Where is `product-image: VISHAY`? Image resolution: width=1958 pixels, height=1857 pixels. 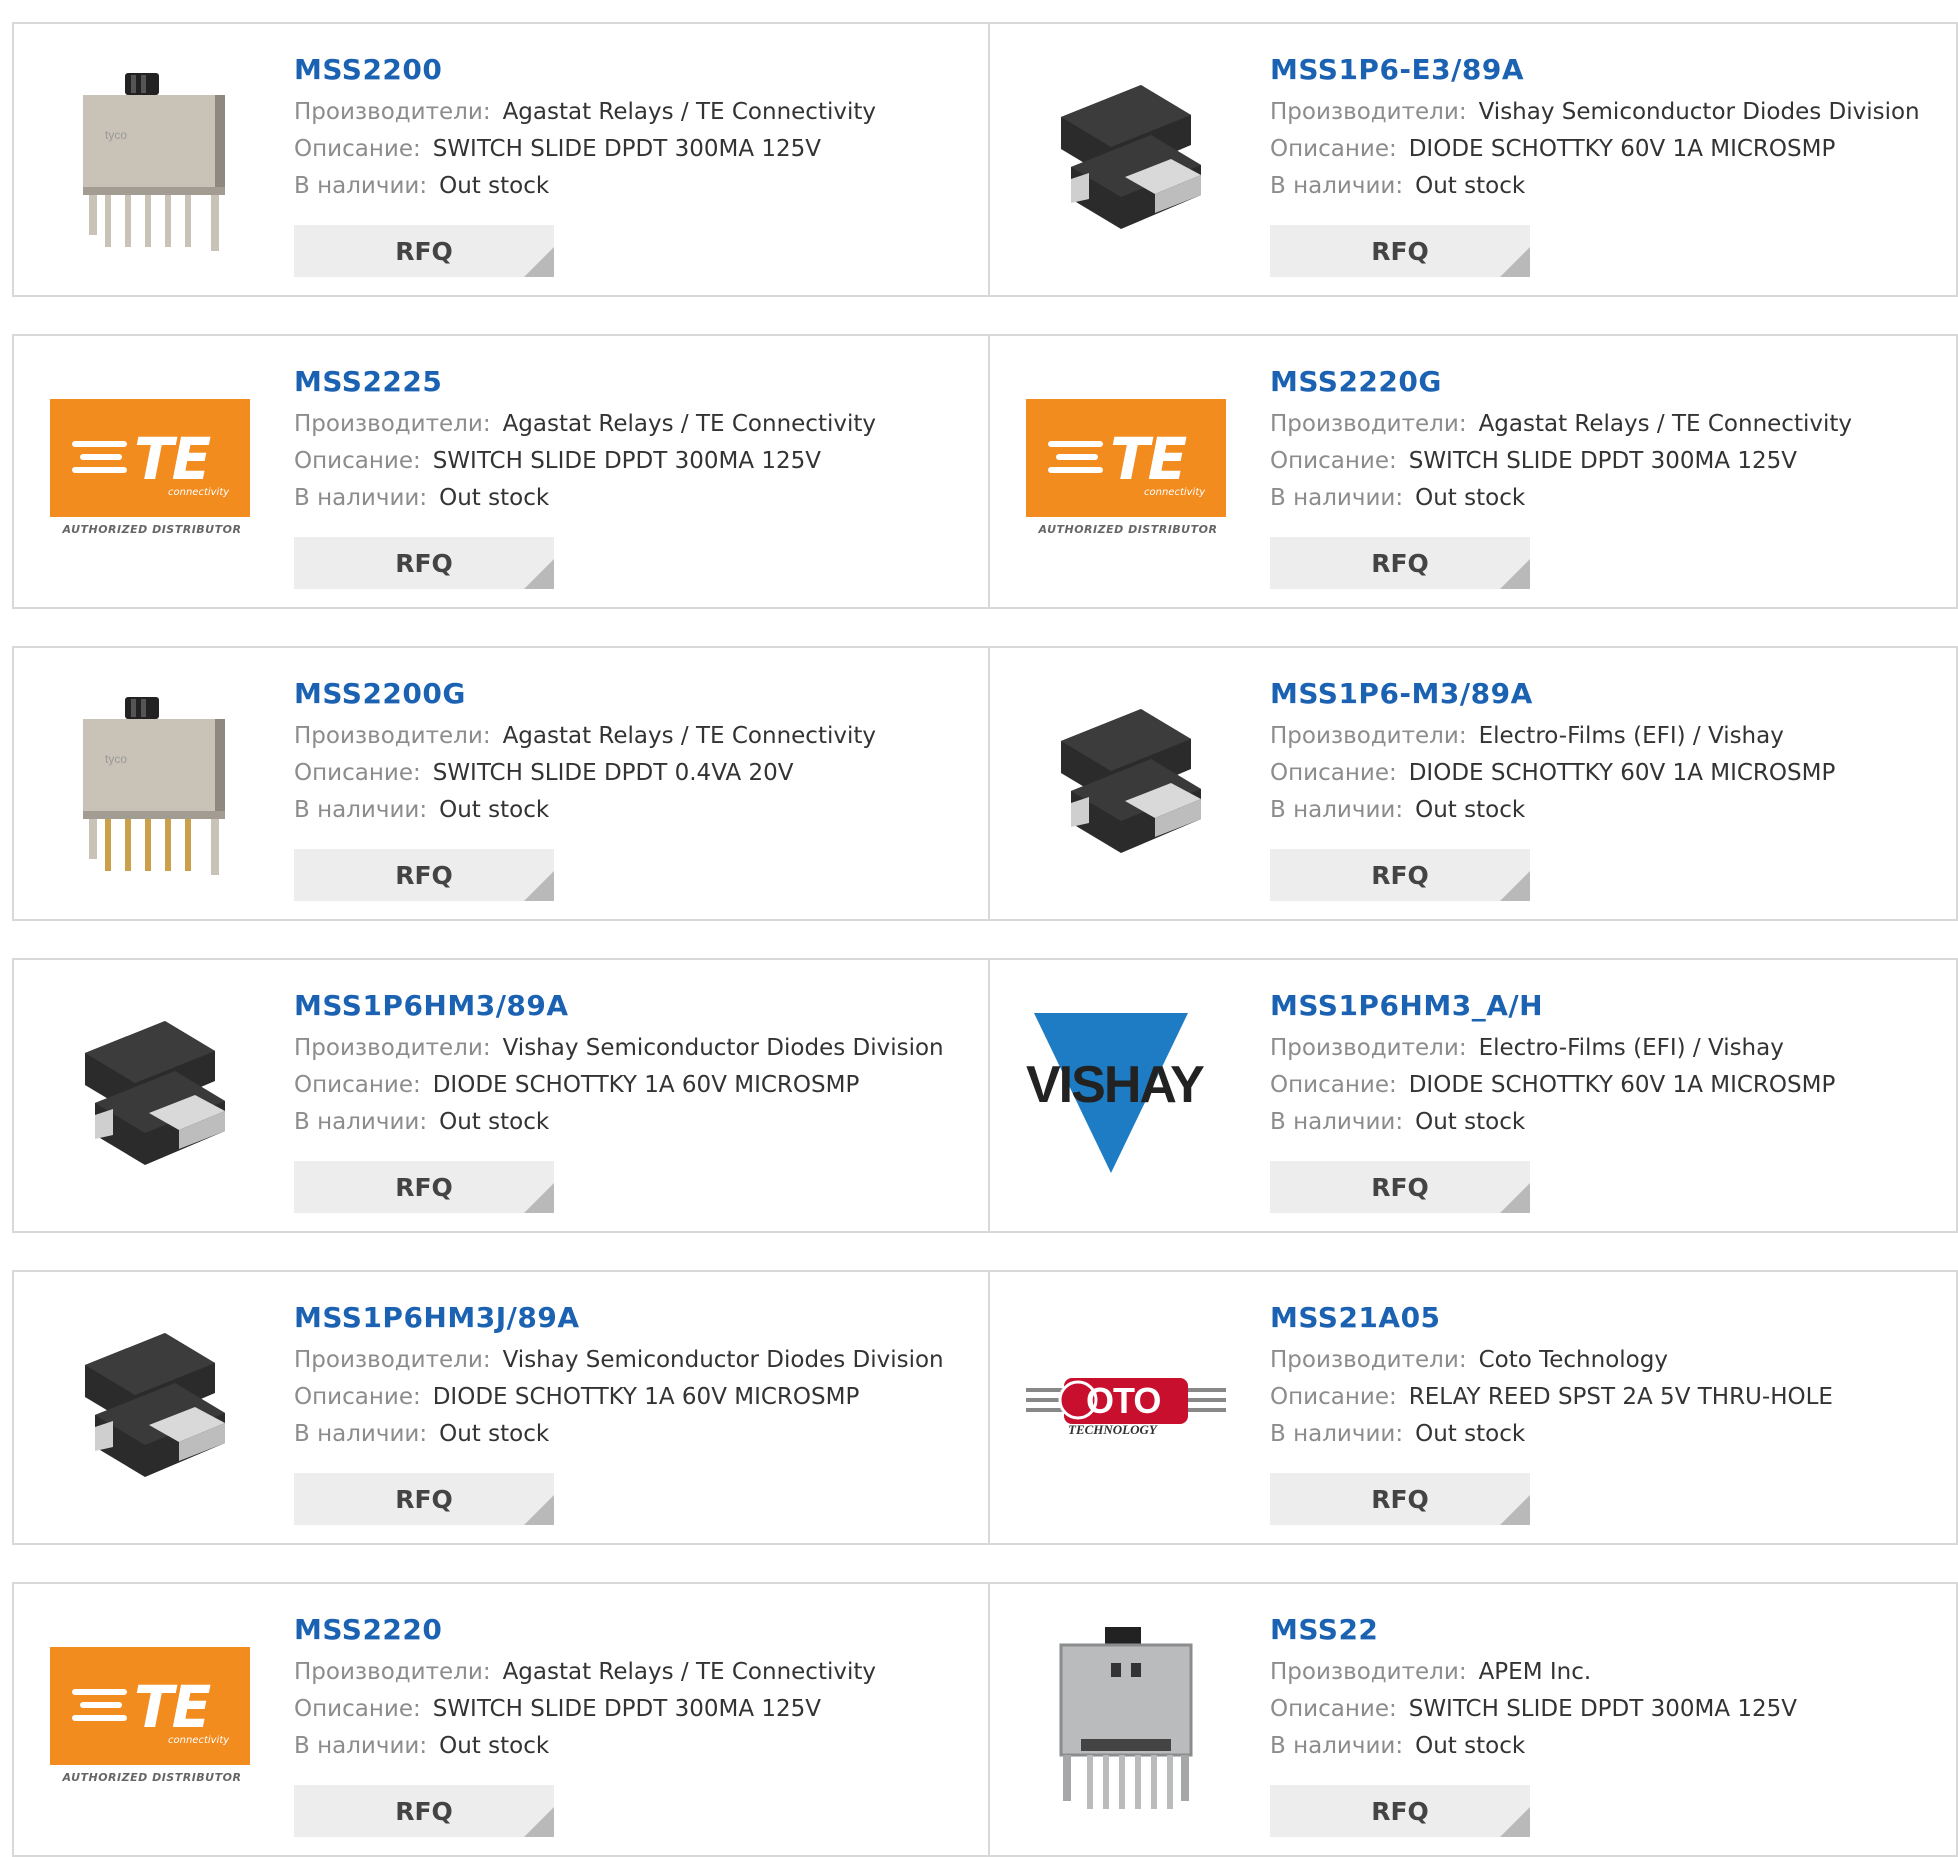
product-image: VISHAY is located at coordinates (1126, 1098).